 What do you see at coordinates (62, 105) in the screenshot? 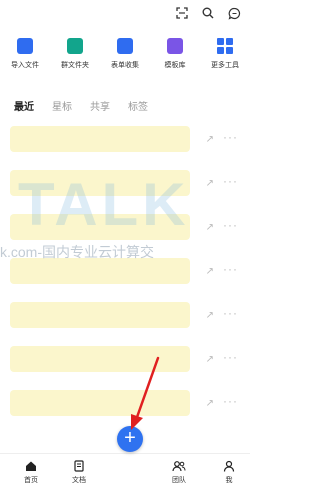
I see `tab-starred: 星标` at bounding box center [62, 105].